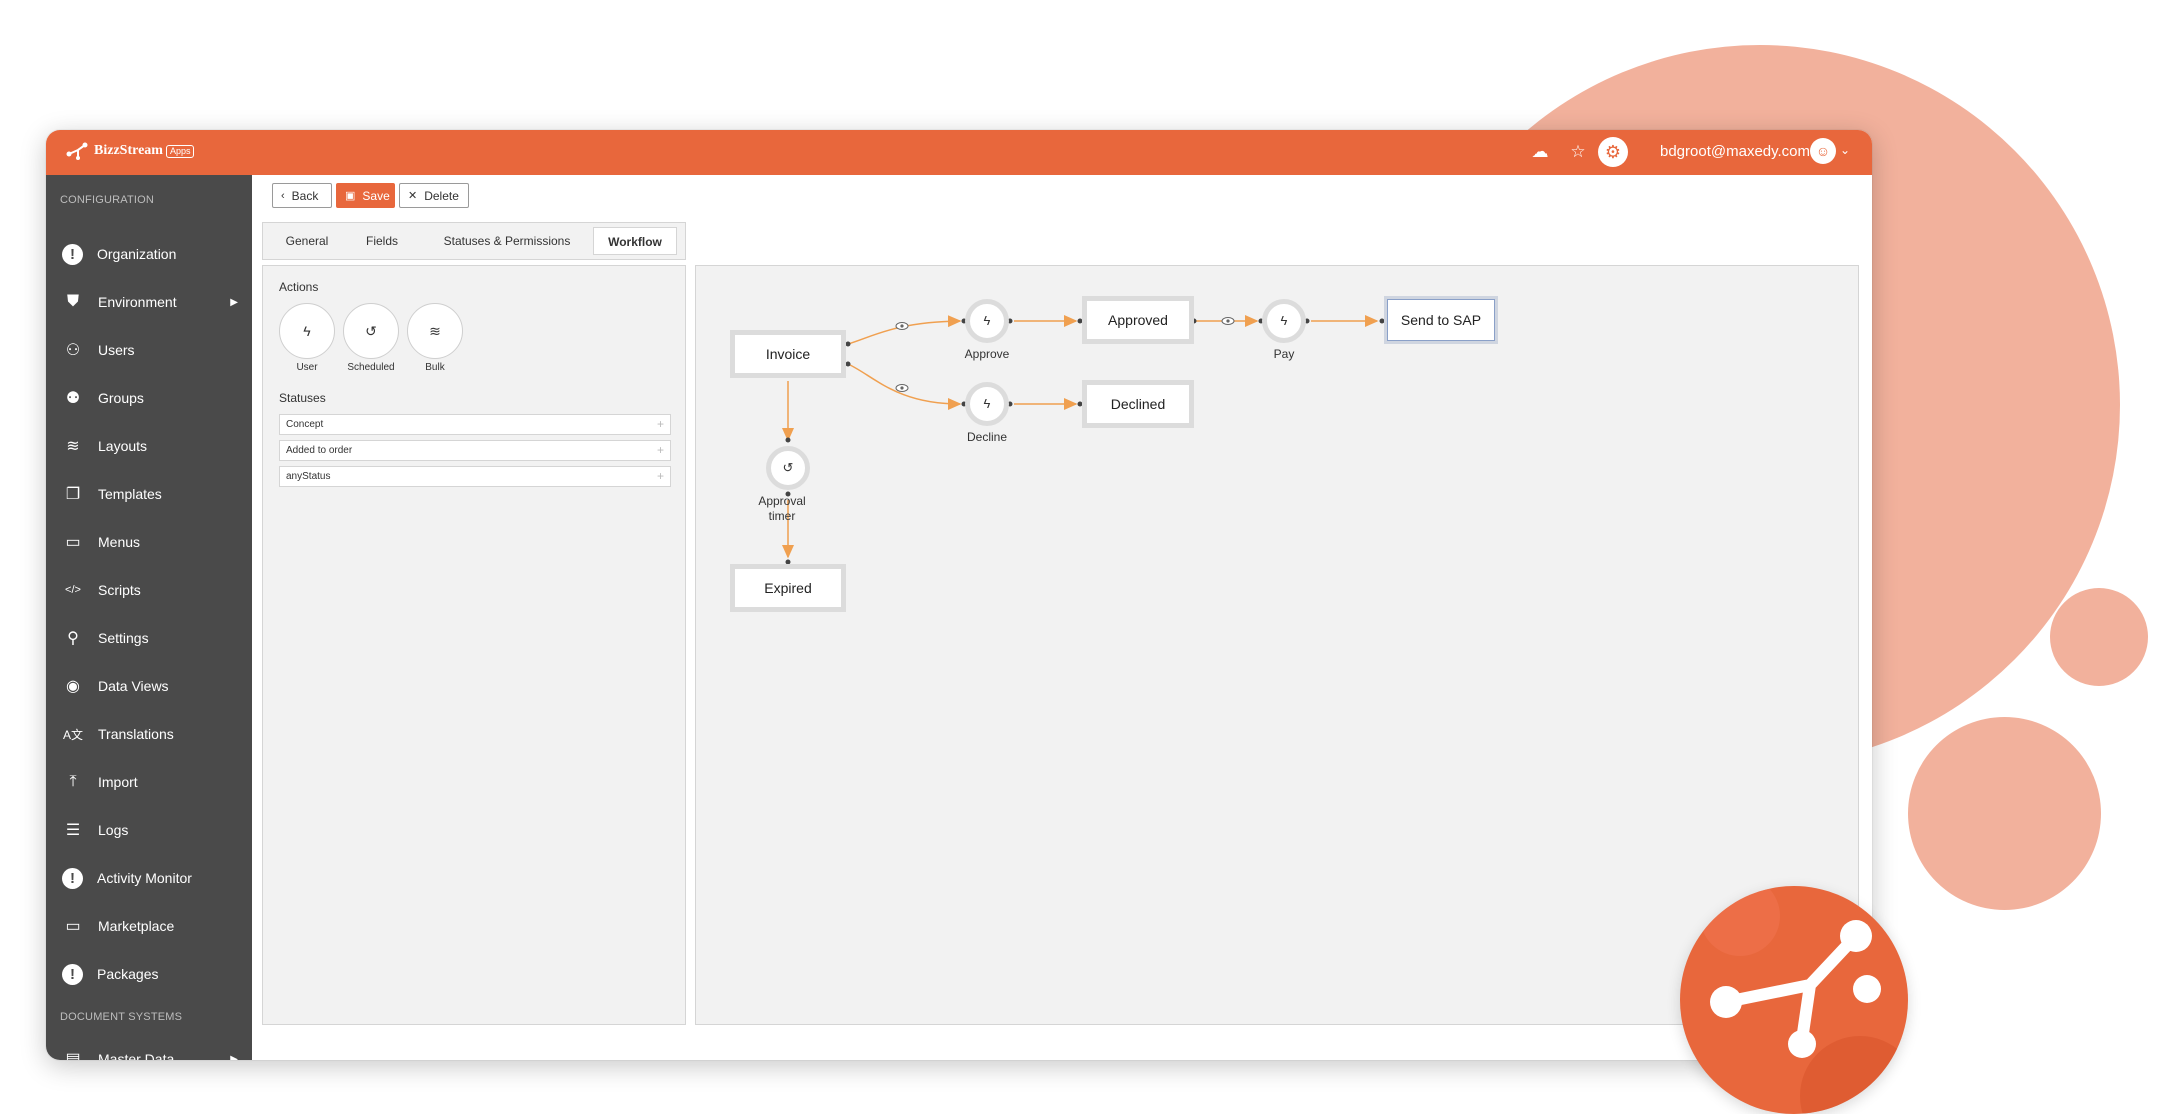 The height and width of the screenshot is (1114, 2160). Describe the element at coordinates (73, 781) in the screenshot. I see `import-icon: ⤒` at that location.